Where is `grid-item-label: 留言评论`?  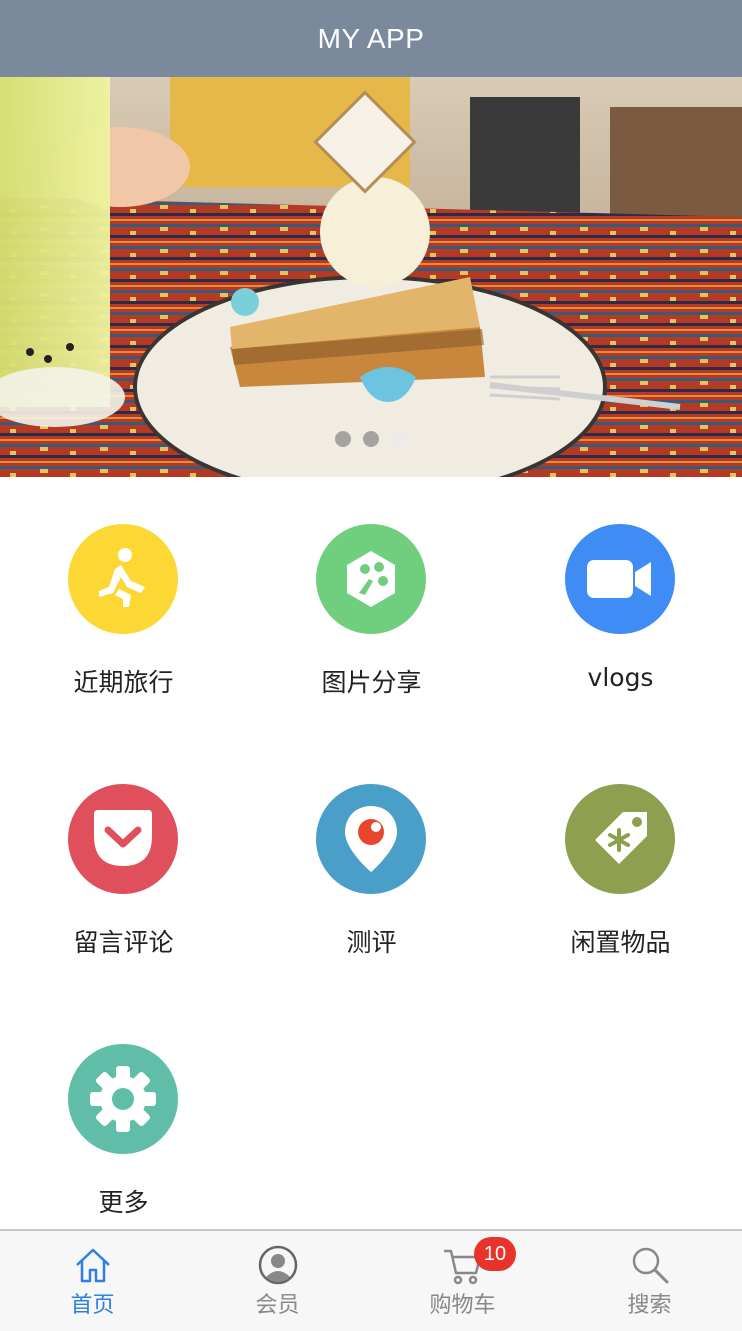 grid-item-label: 留言评论 is located at coordinates (123, 942).